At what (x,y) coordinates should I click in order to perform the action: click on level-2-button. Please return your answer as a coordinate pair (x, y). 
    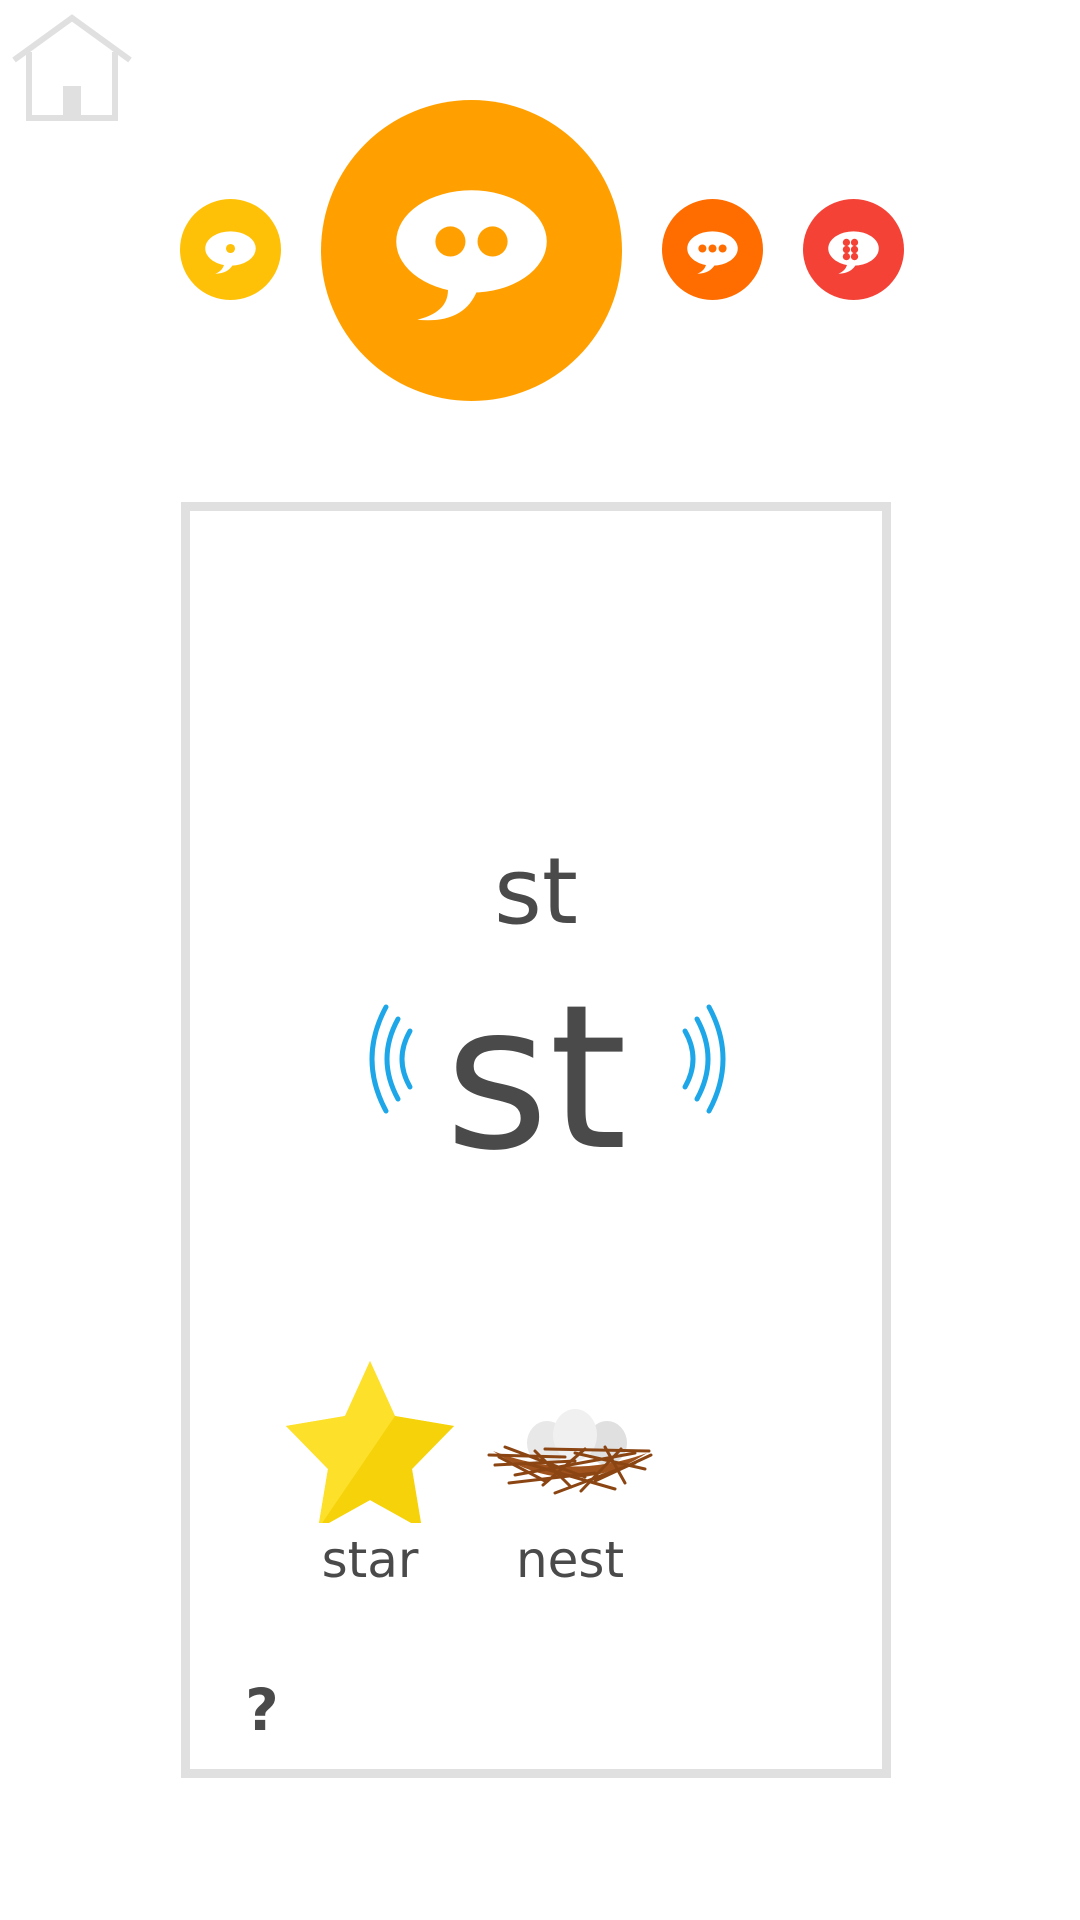
    Looking at the image, I should click on (471, 250).